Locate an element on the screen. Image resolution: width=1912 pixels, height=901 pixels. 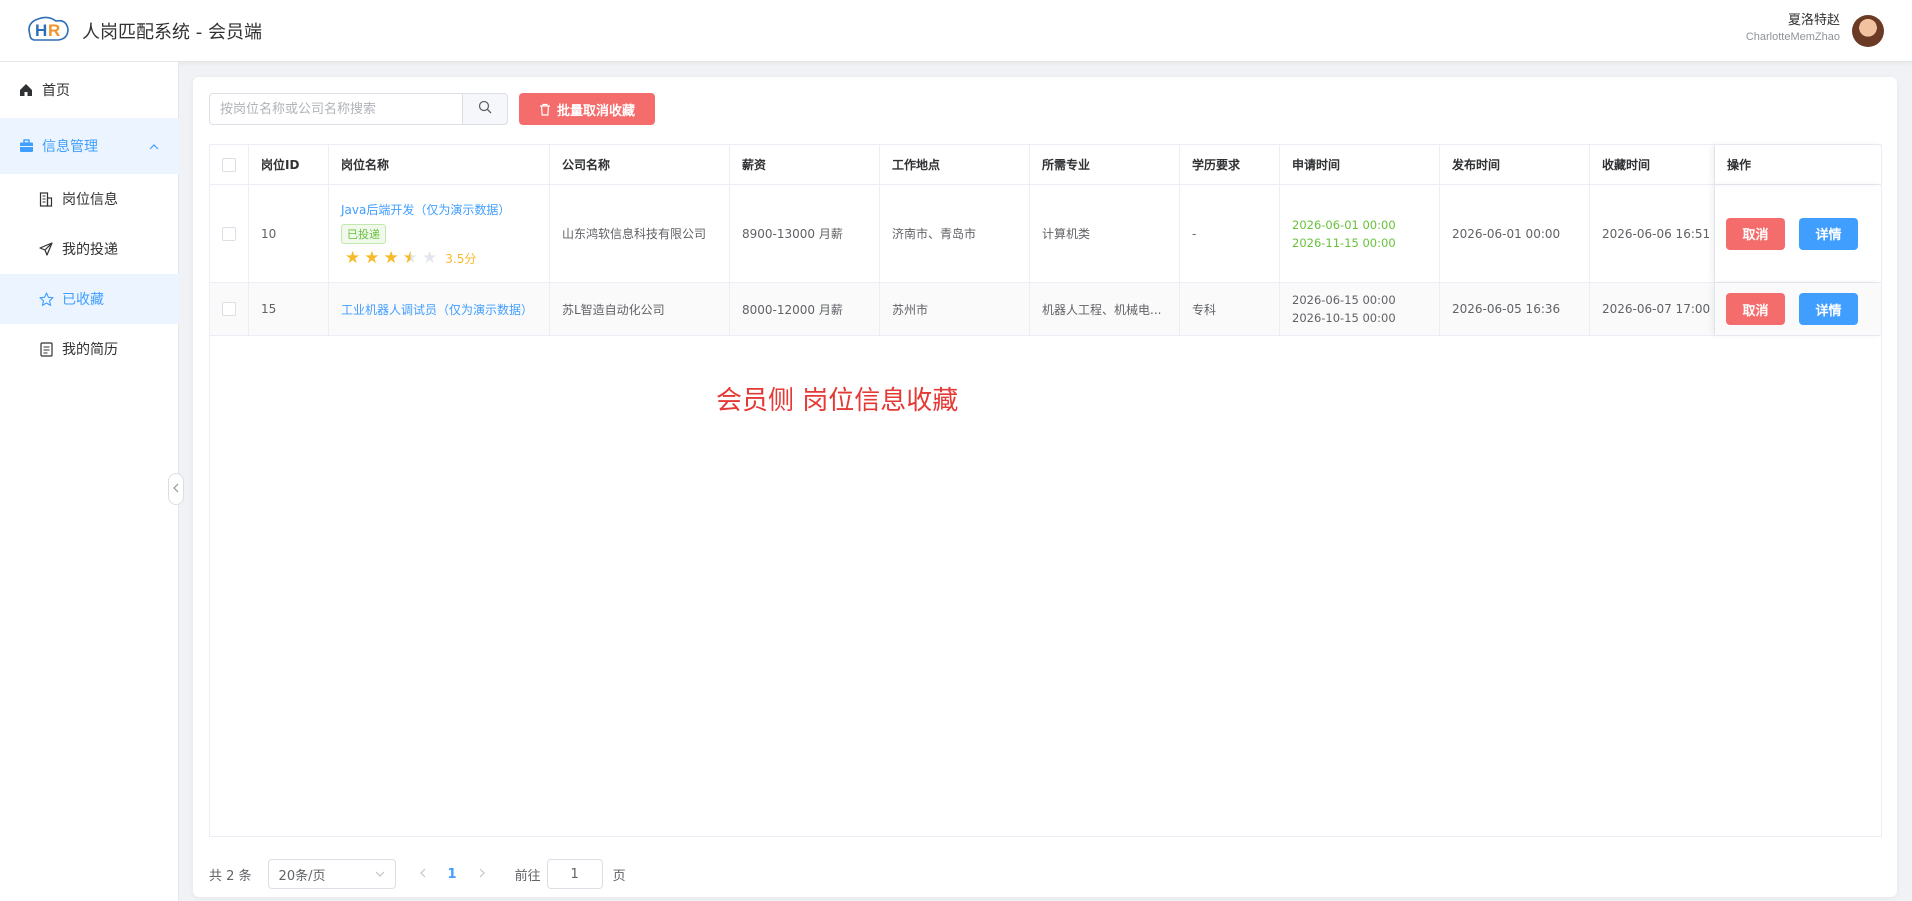
apply-period: 2026-06-01 00:00 2026-11-15 00:00 is located at coordinates (1360, 233).